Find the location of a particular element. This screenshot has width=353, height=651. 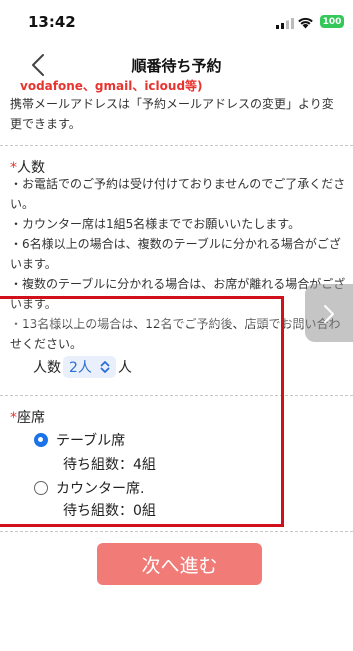

wifi-icon is located at coordinates (305, 23).